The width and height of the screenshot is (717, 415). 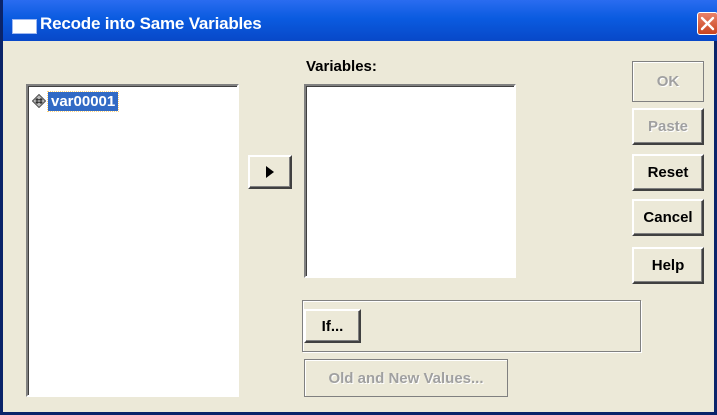 I want to click on move-to-variables-button, so click(x=270, y=172).